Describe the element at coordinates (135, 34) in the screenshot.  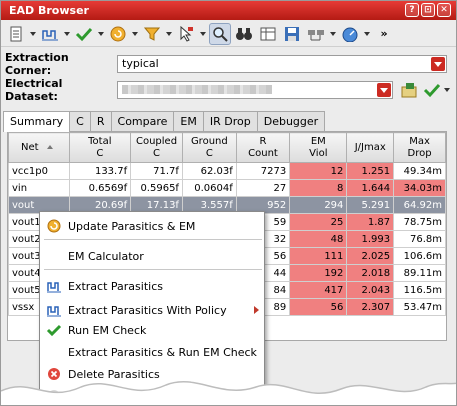
I see `refresh-dropdown` at that location.